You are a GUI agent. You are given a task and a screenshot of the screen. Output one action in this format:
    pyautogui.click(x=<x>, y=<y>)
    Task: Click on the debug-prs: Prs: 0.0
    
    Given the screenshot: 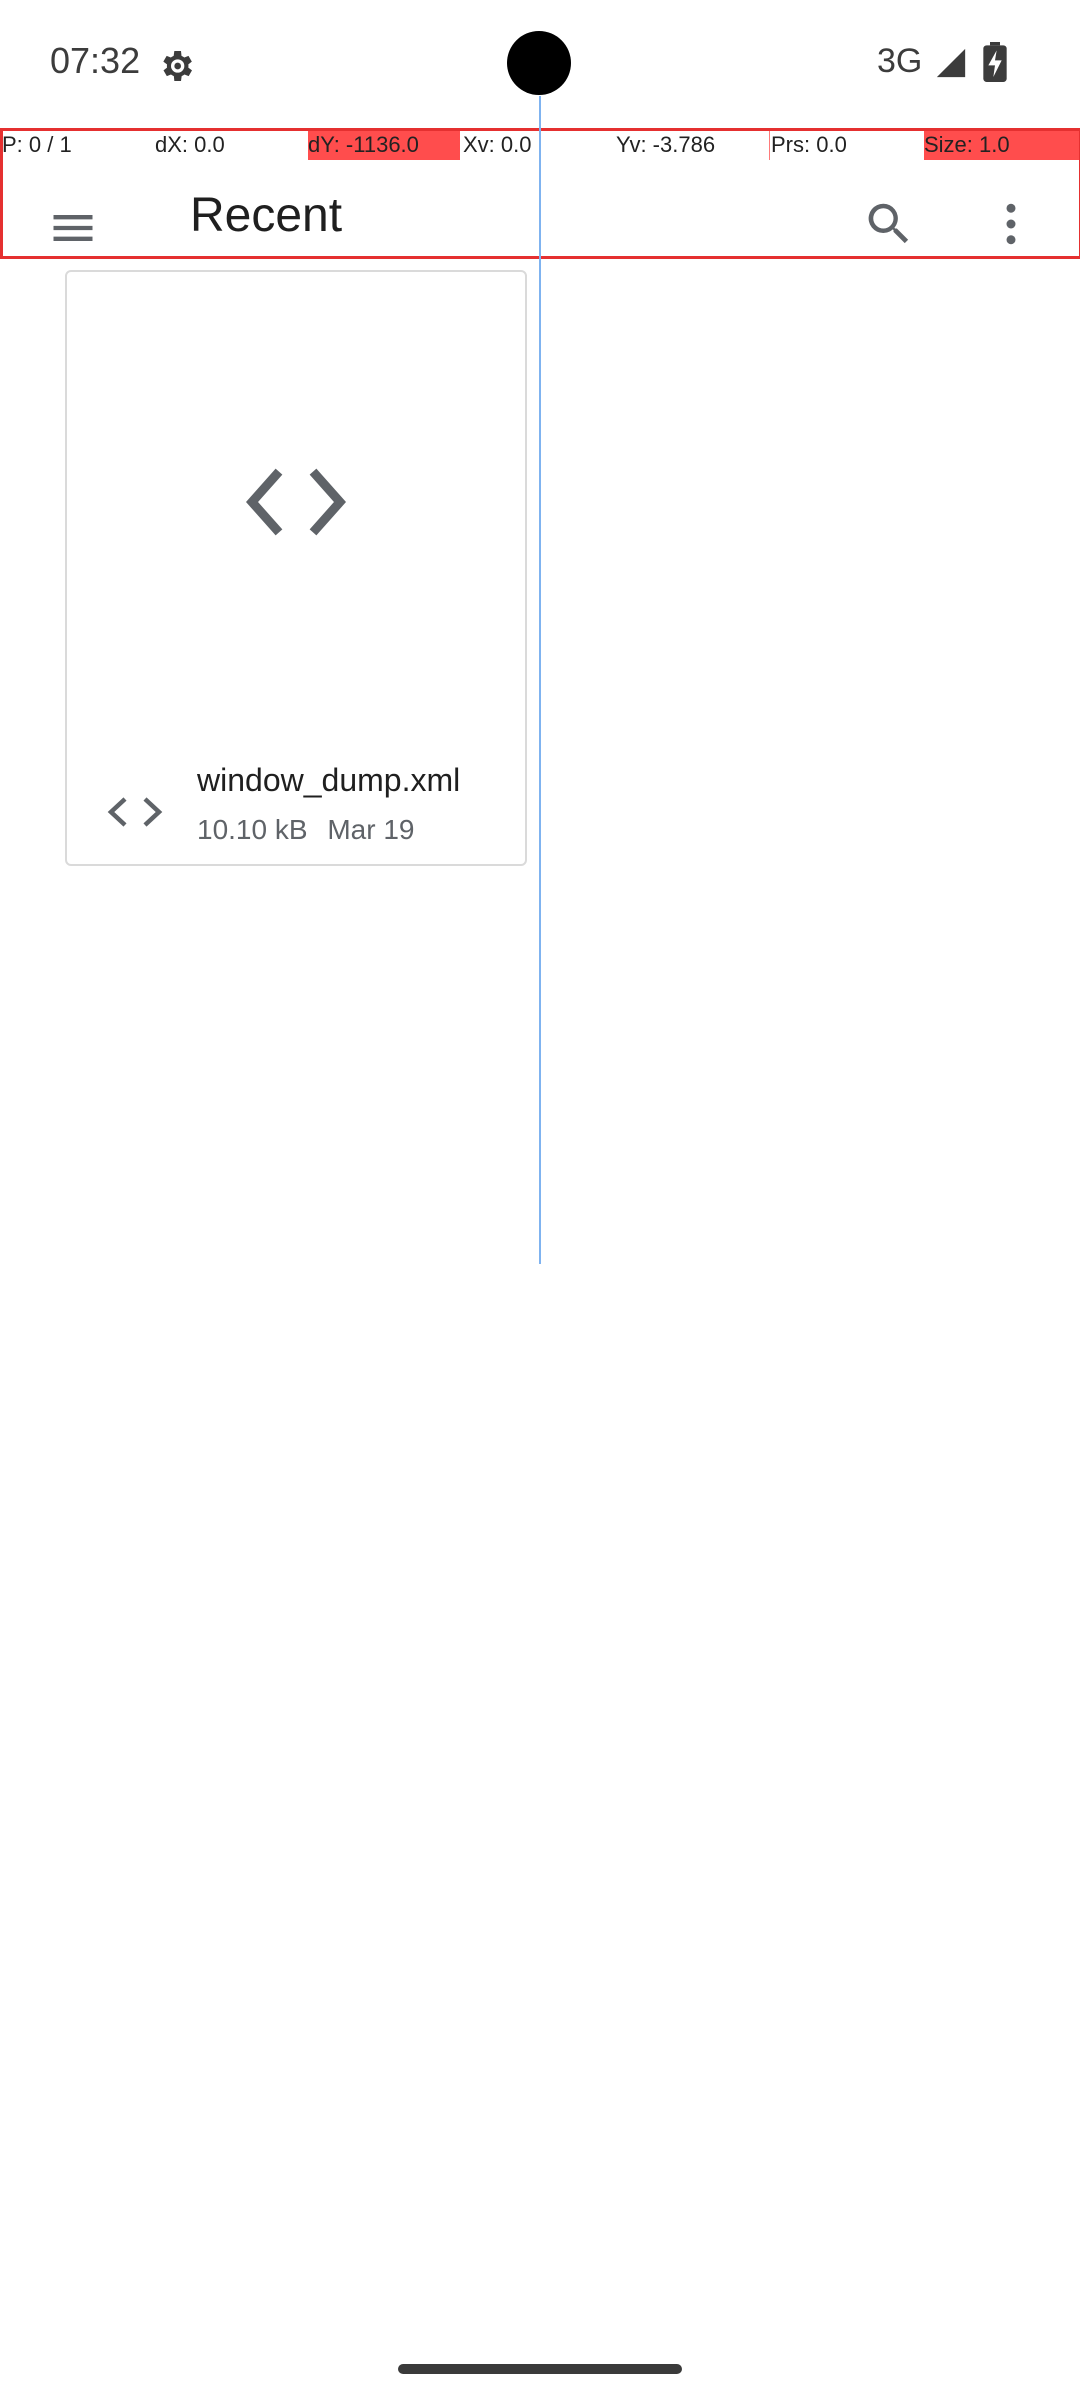 What is the action you would take?
    pyautogui.click(x=809, y=144)
    